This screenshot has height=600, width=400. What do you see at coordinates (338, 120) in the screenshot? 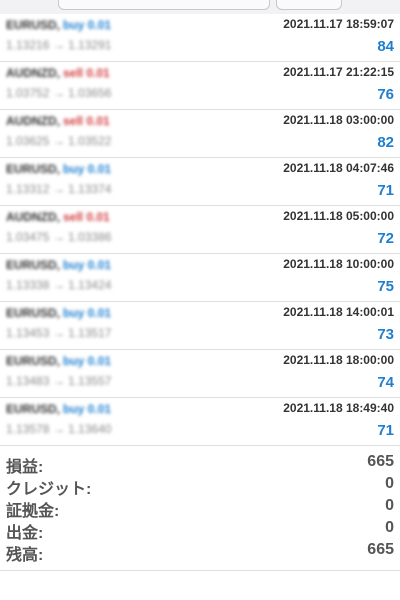
I see `trade-time: 2021.11.18 03:00:00` at bounding box center [338, 120].